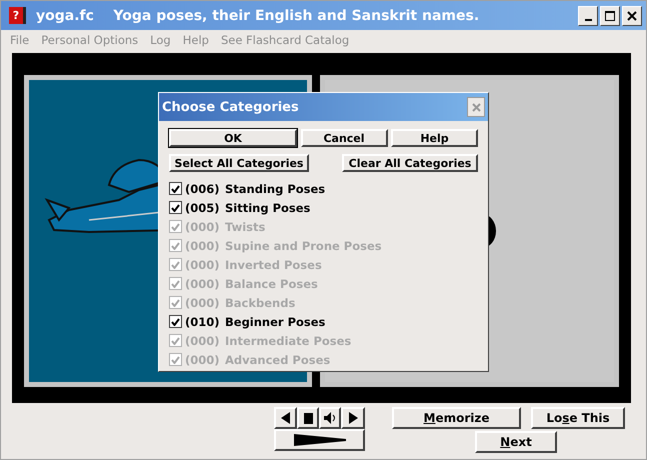 This screenshot has height=460, width=647. What do you see at coordinates (456, 418) in the screenshot?
I see `action-button: Memorize` at bounding box center [456, 418].